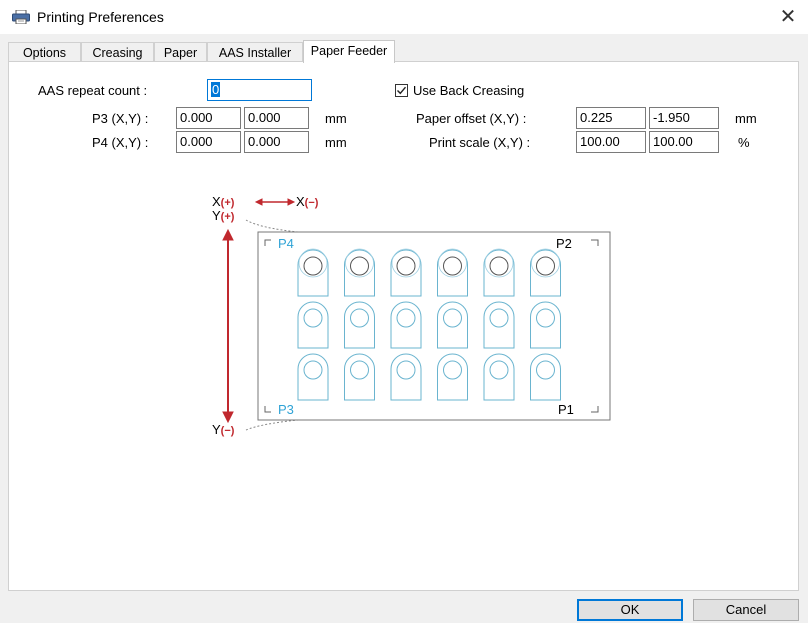 This screenshot has width=808, height=623. I want to click on close-button: ✕, so click(788, 17).